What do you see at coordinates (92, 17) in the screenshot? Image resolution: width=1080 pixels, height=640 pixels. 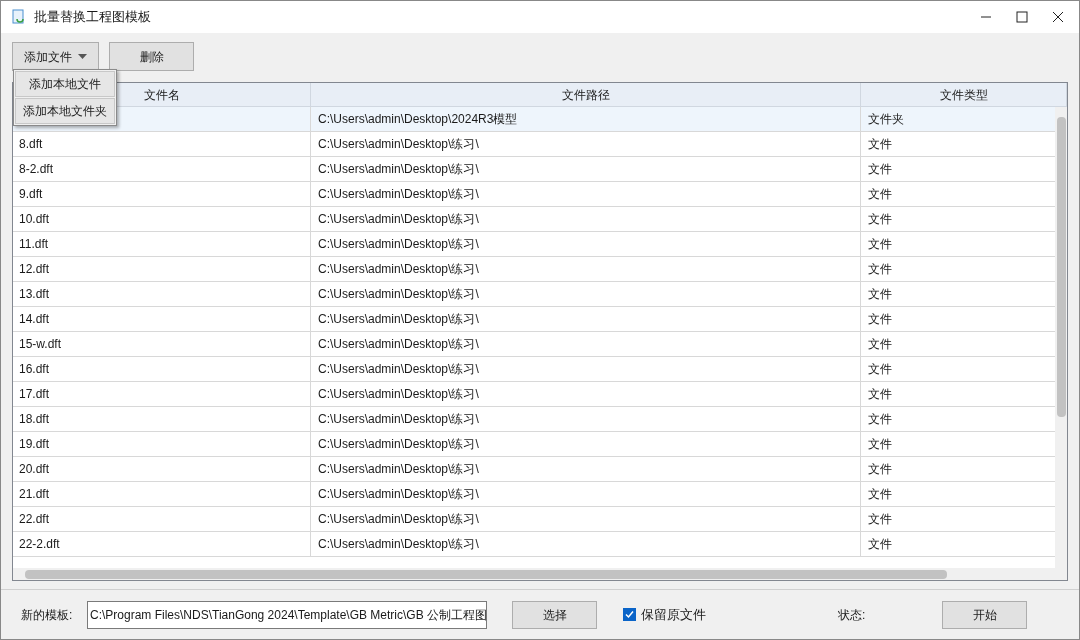 I see `window-title: 批量替换工程图模板` at bounding box center [92, 17].